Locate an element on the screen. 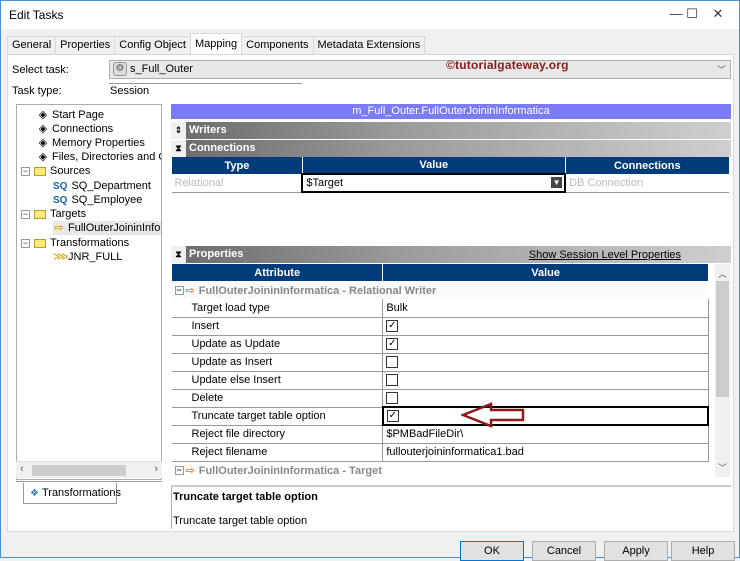 This screenshot has width=740, height=561. ok-button: OK is located at coordinates (492, 551).